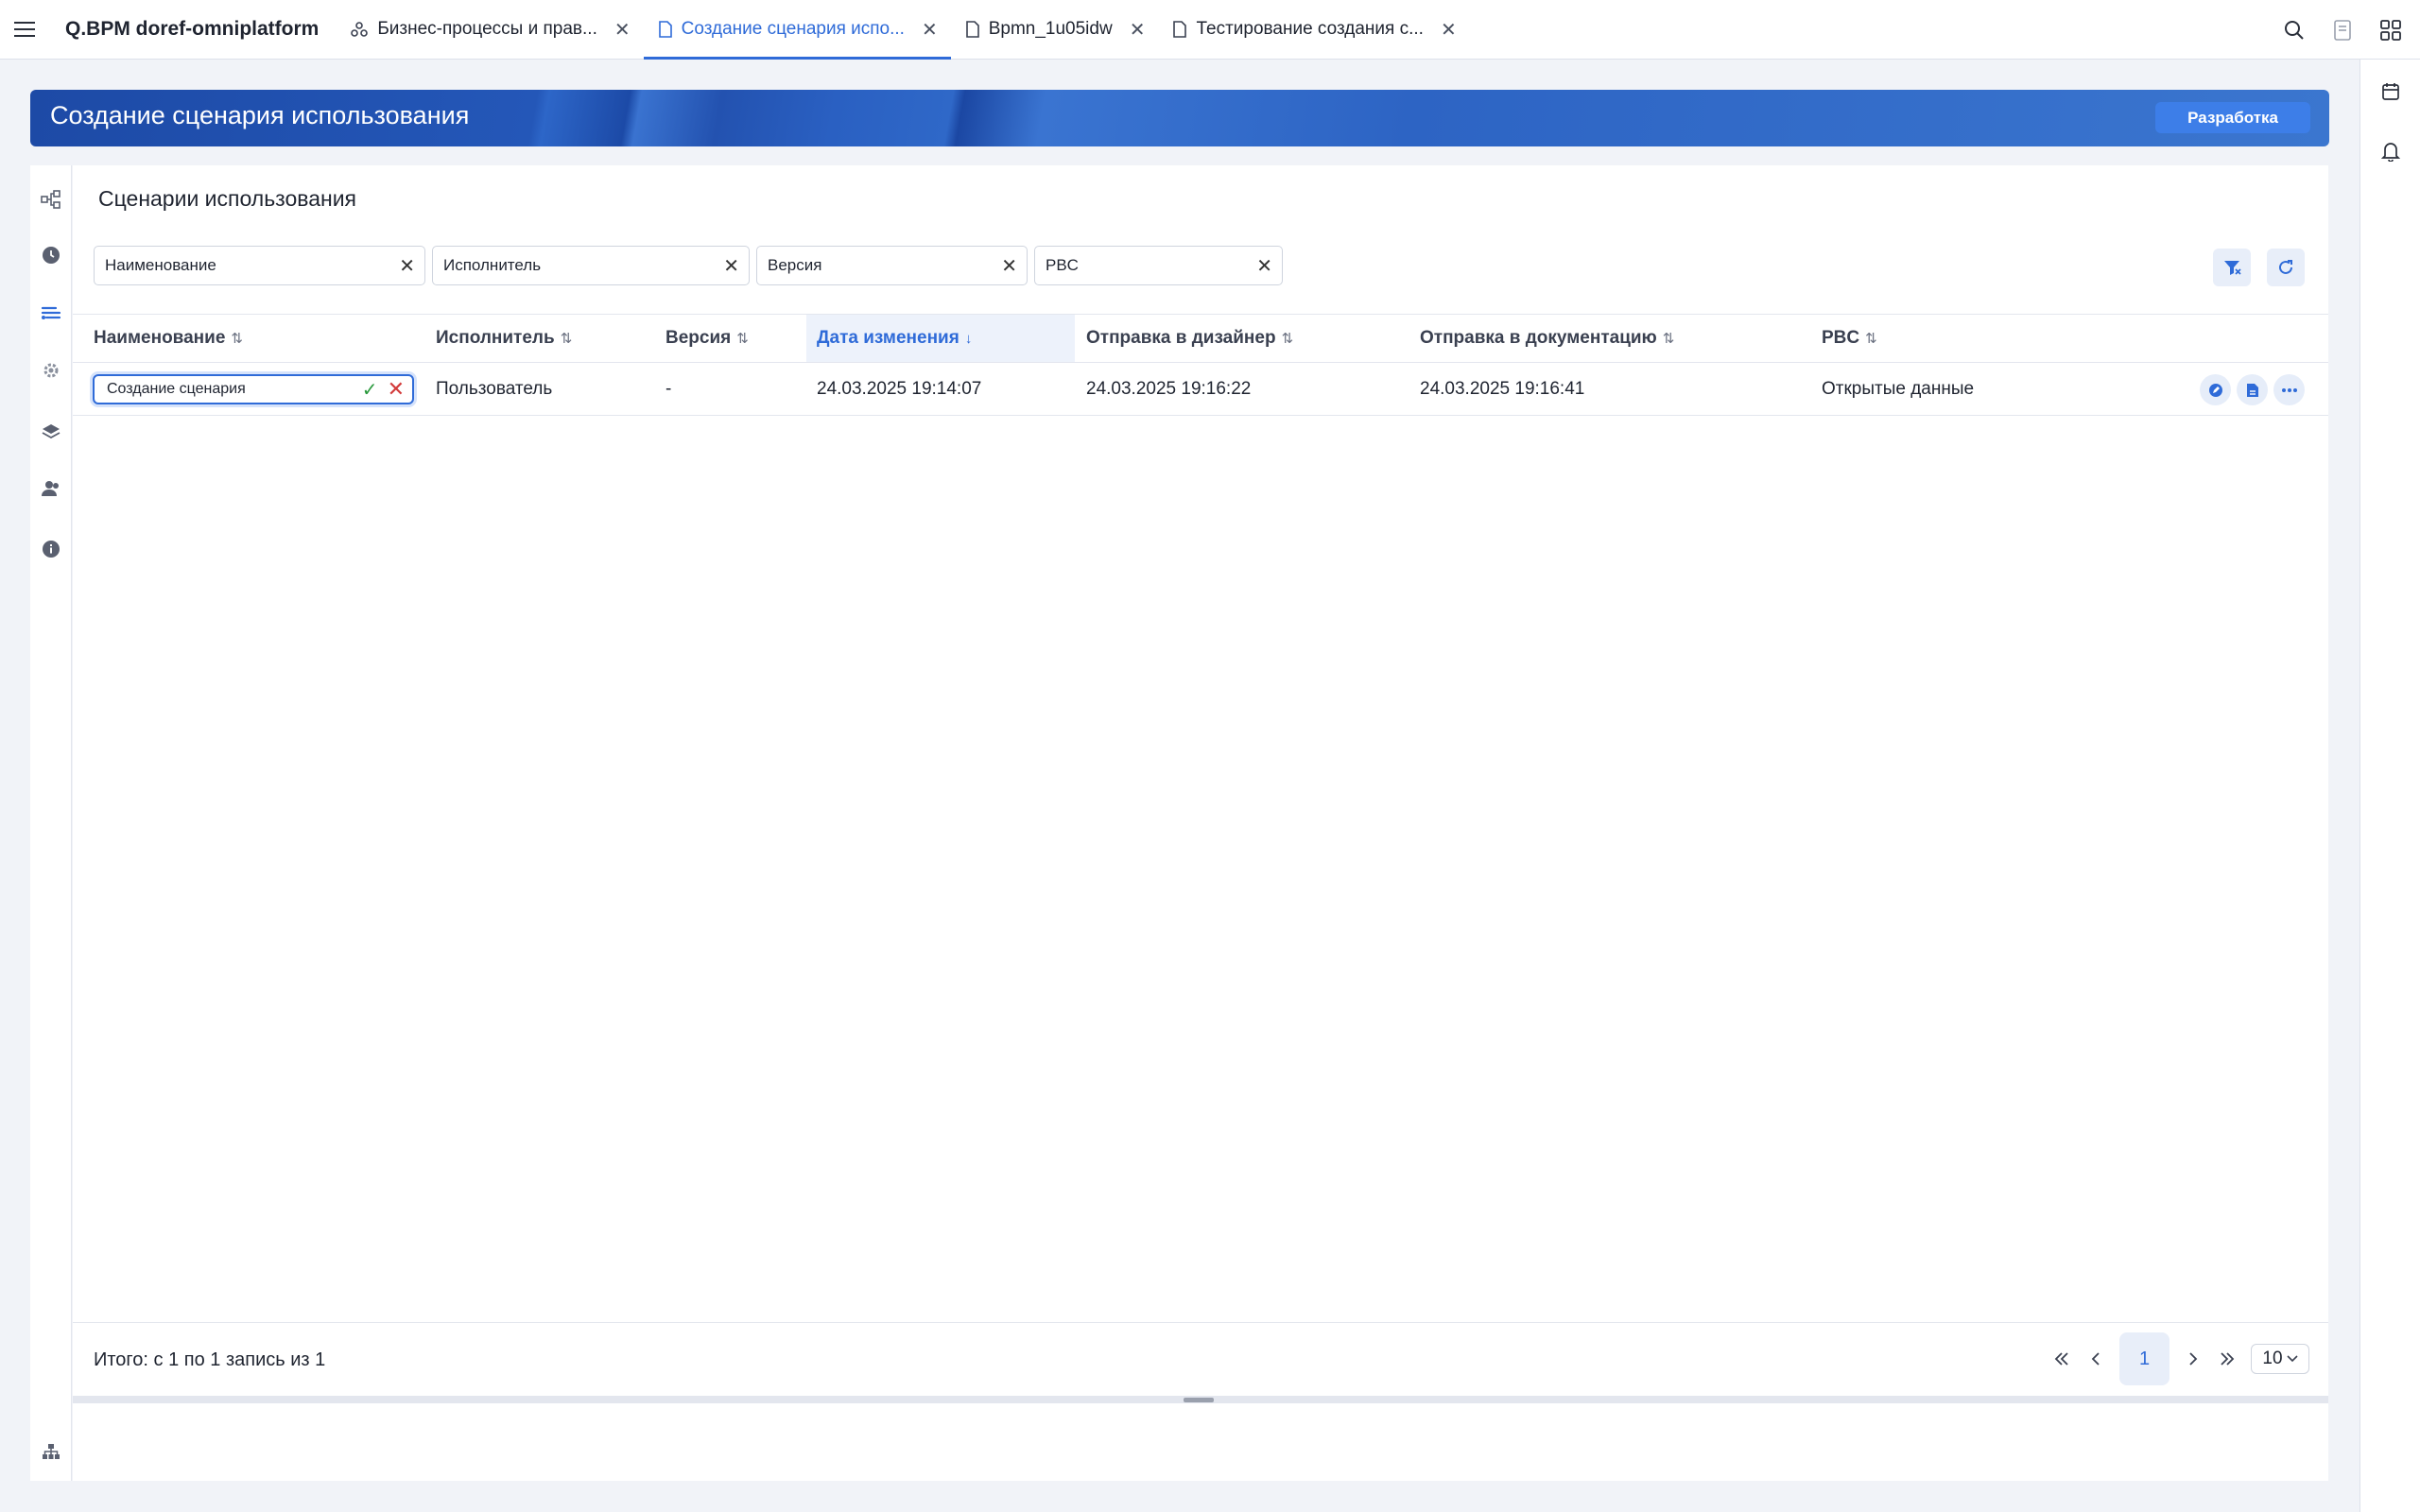 This screenshot has height=1512, width=2420. Describe the element at coordinates (2144, 1358) in the screenshot. I see `page-button-current: 1` at that location.